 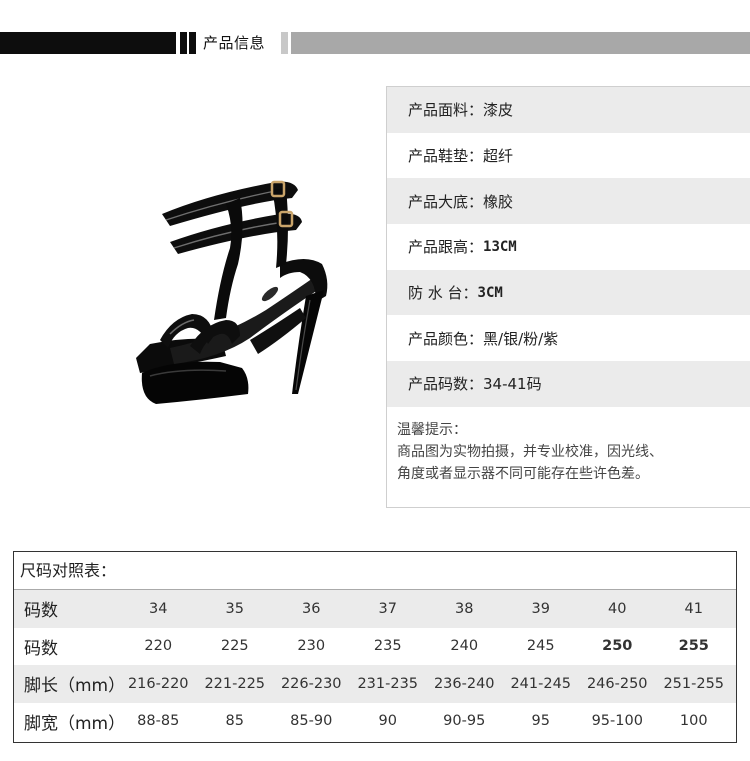 I want to click on info-label: 产品码数：, so click(x=446, y=384).